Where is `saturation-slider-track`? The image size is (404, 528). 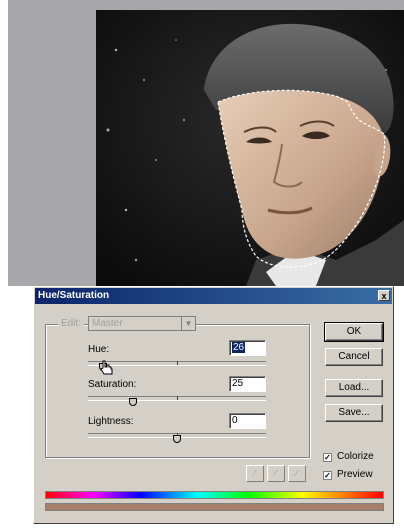
saturation-slider-track is located at coordinates (177, 398).